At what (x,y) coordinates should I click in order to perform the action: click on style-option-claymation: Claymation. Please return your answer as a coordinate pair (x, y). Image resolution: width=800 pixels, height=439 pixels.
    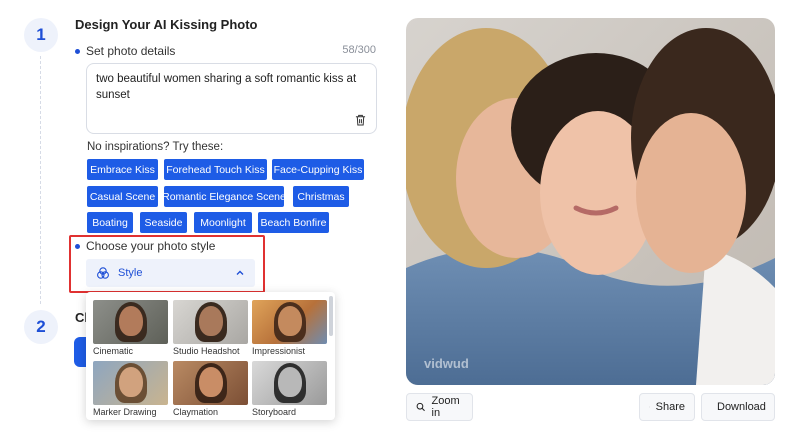
    Looking at the image, I should click on (210, 389).